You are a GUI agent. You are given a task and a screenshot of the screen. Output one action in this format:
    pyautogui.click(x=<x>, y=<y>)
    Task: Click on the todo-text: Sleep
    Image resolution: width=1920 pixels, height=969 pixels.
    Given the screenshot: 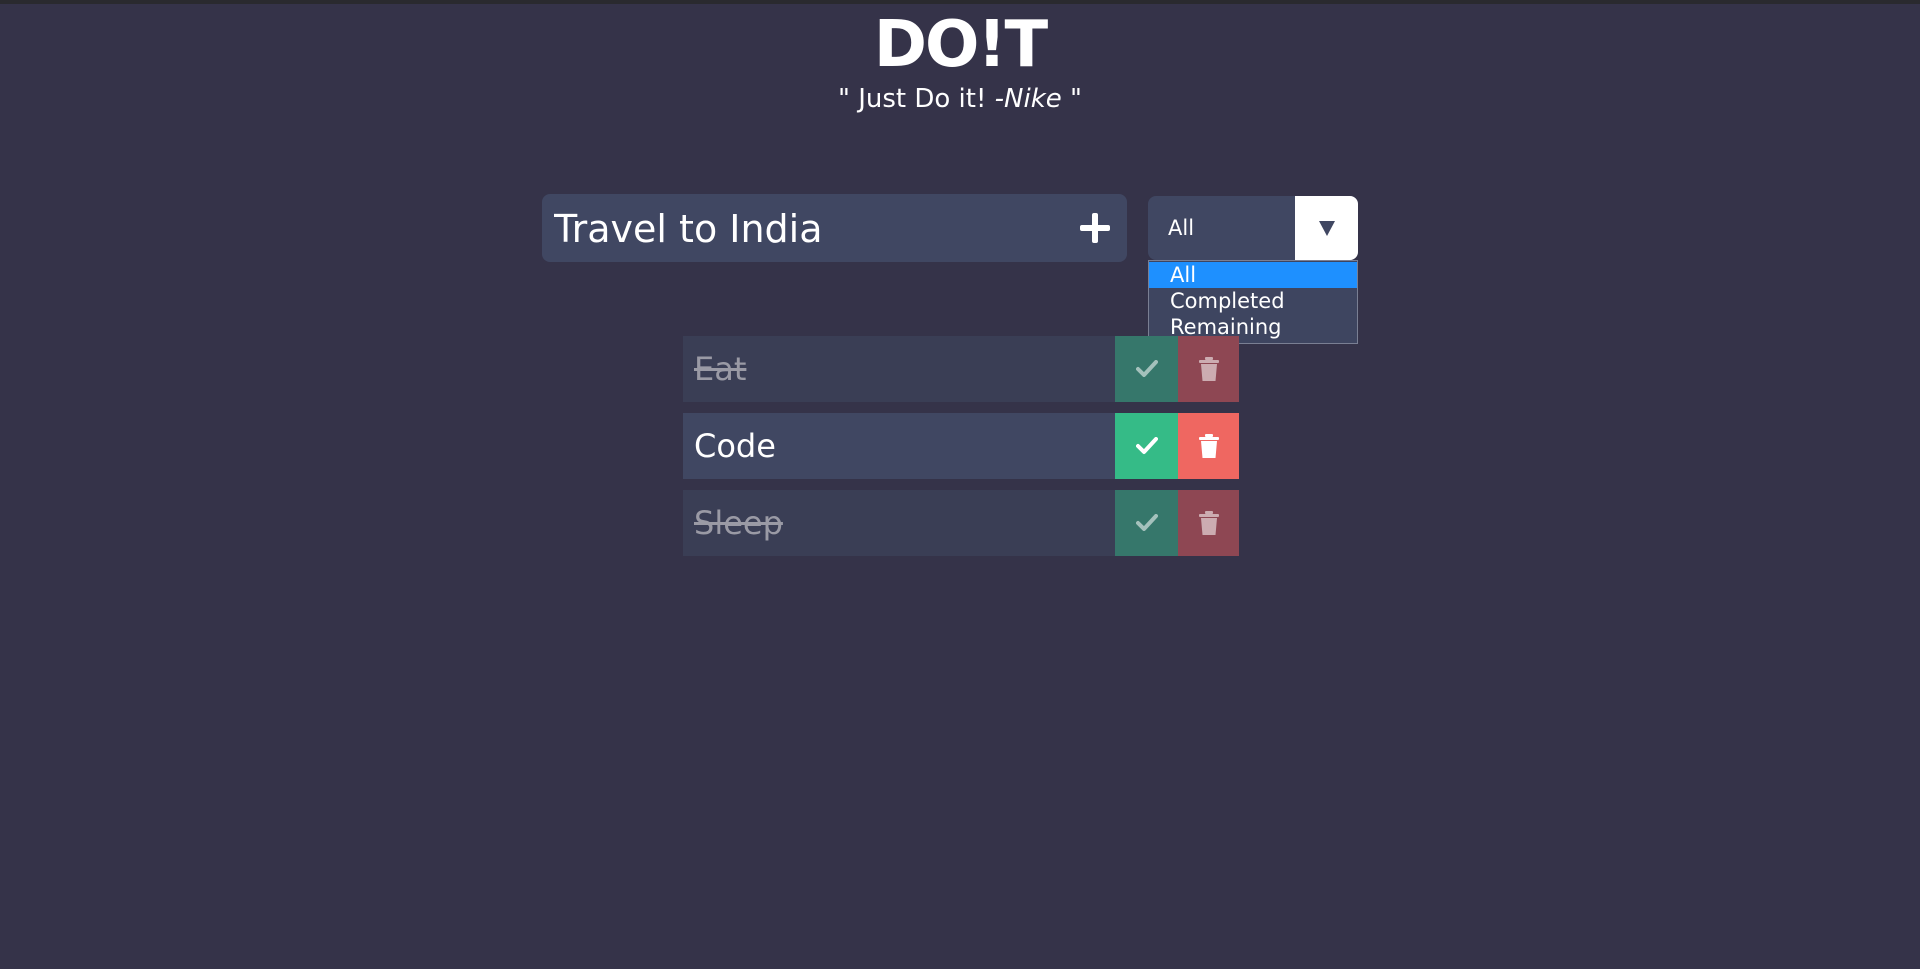 What is the action you would take?
    pyautogui.click(x=738, y=523)
    